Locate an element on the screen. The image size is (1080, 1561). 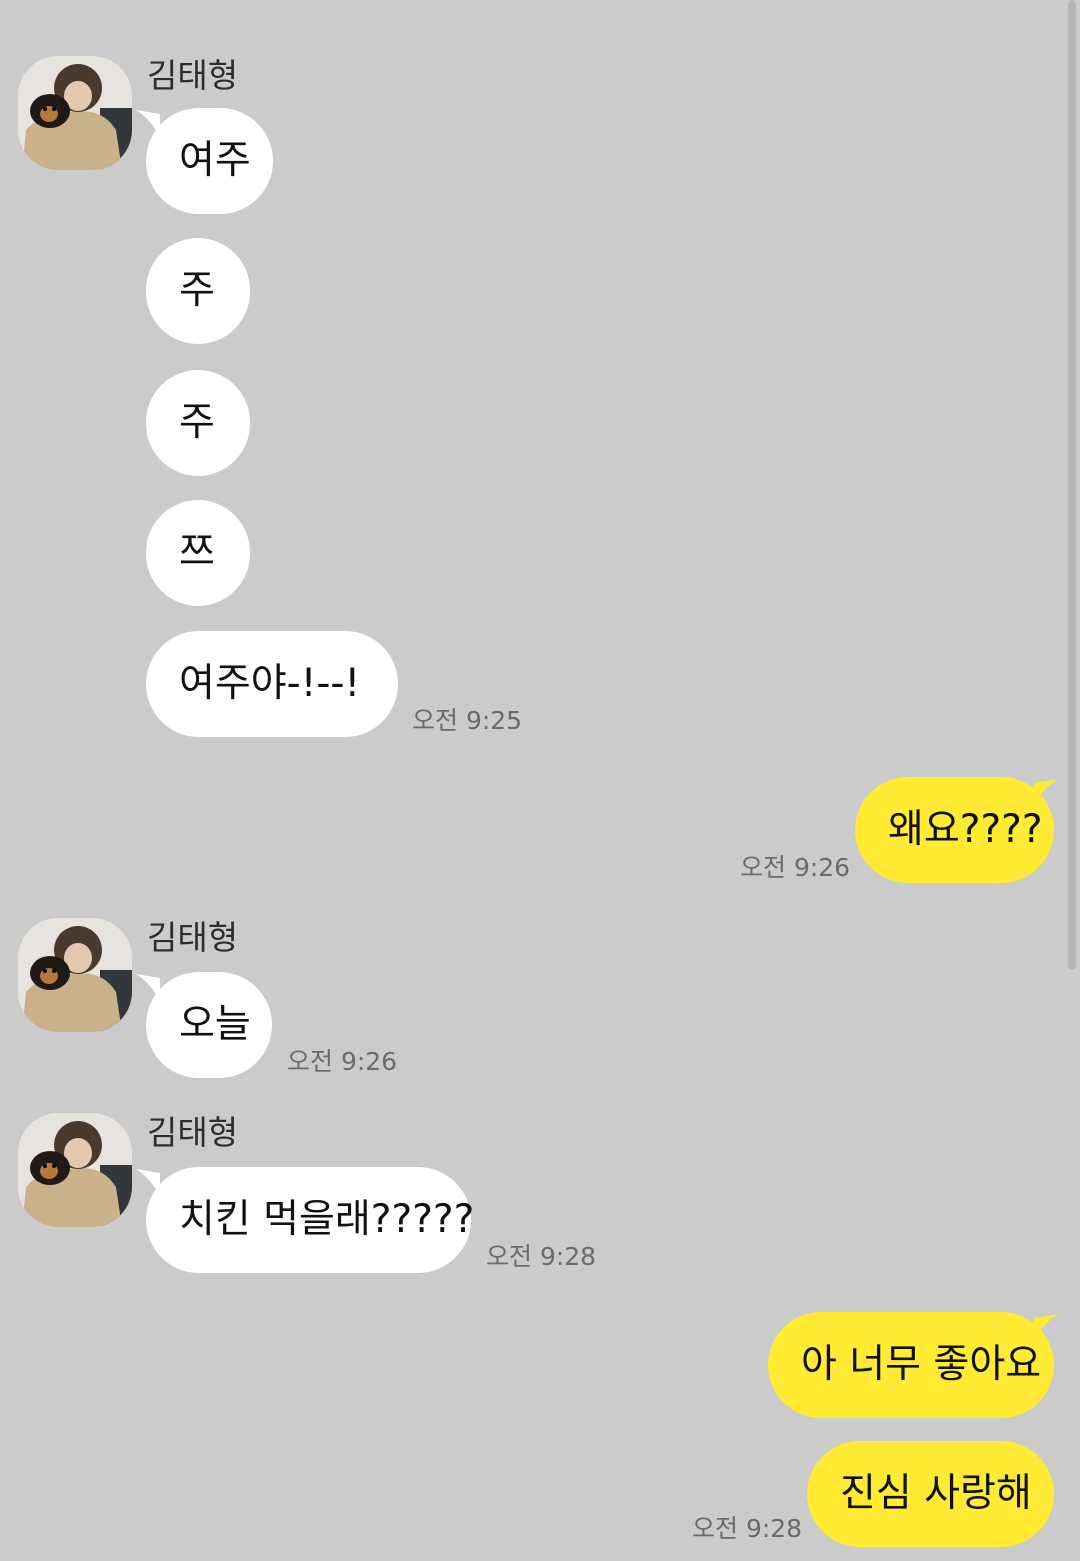
outgoing-message: 아 너무 좋아요 is located at coordinates (911, 1365).